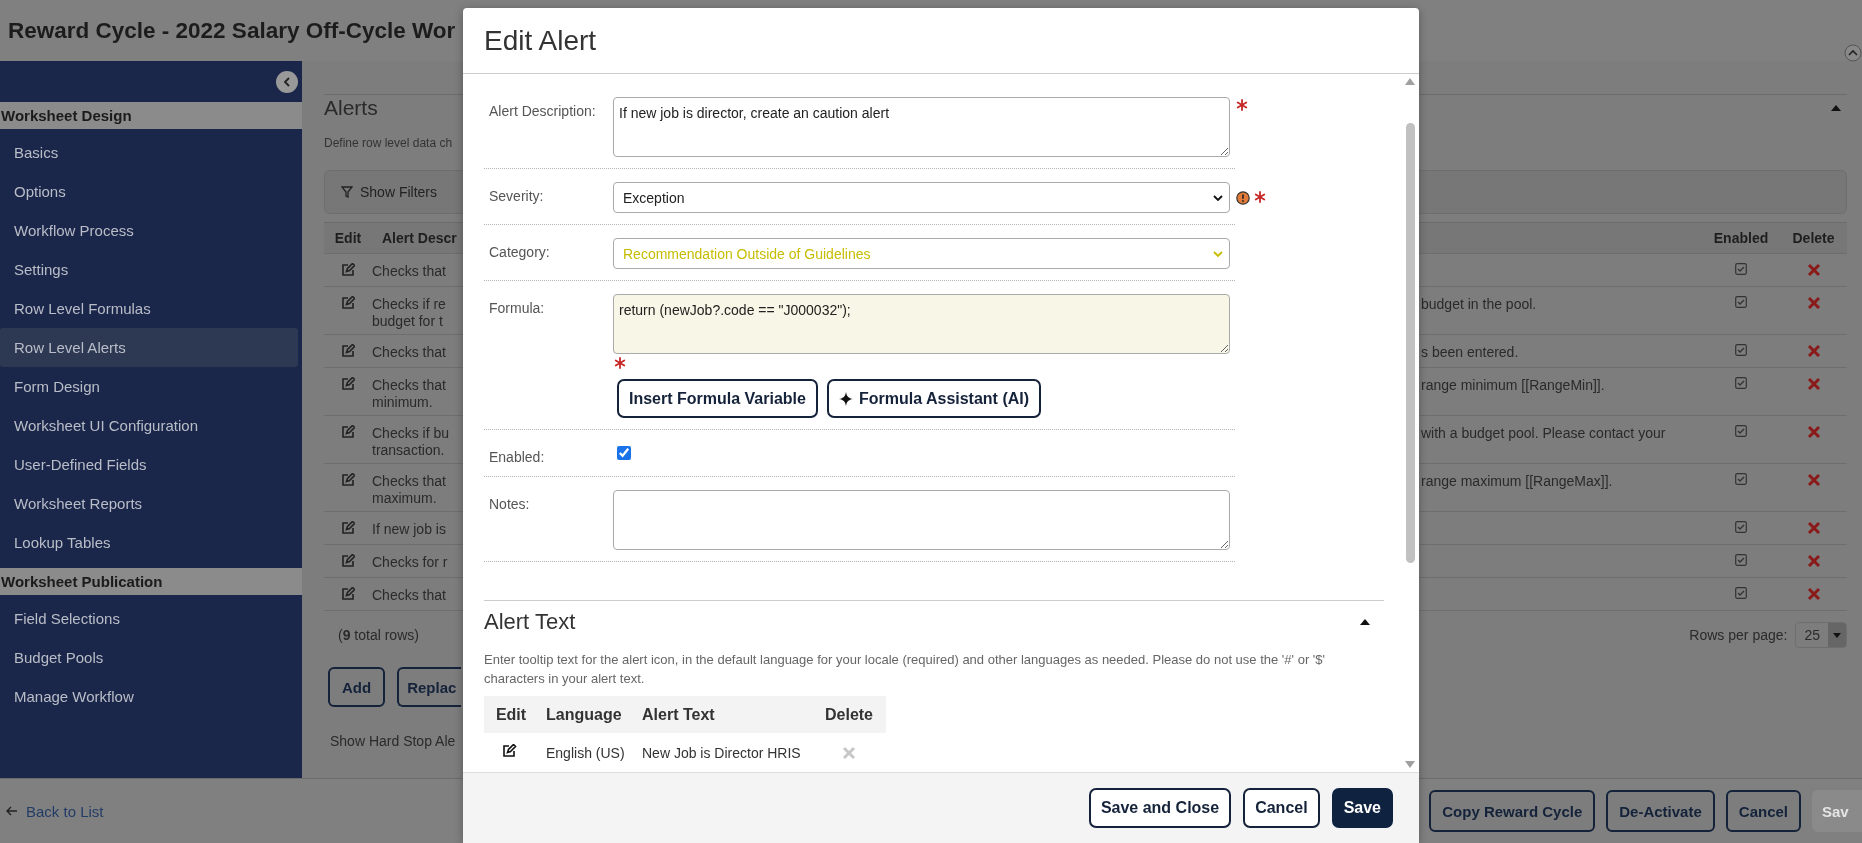  What do you see at coordinates (540, 40) in the screenshot?
I see `dialog-title: Edit Alert` at bounding box center [540, 40].